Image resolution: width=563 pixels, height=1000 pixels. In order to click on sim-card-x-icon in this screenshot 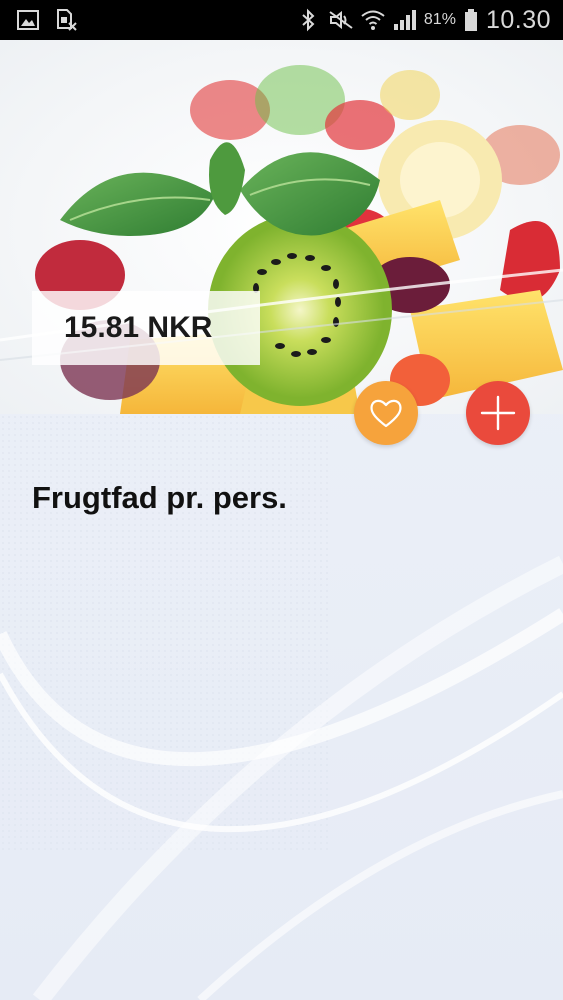, I will do `click(66, 20)`.